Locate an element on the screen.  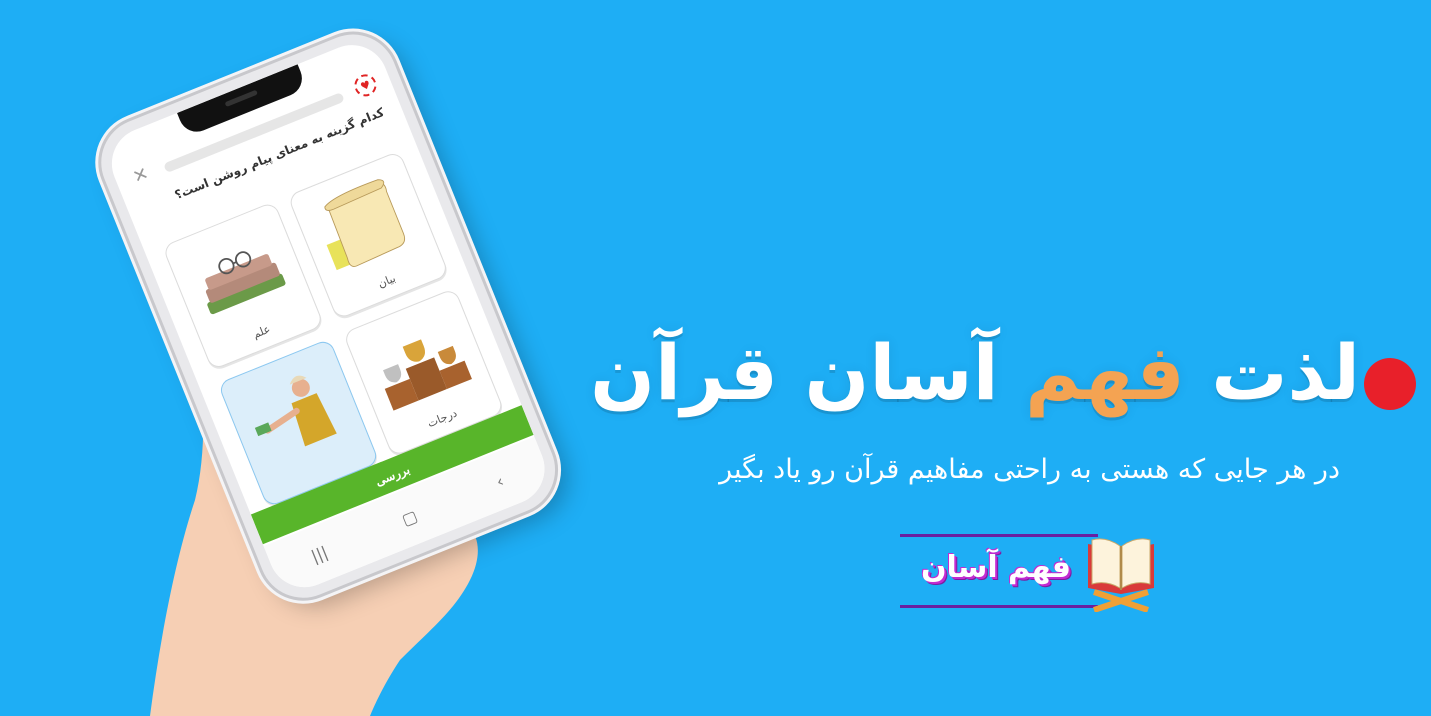
brand-logo: فهم آسان is located at coordinates (1029, 571).